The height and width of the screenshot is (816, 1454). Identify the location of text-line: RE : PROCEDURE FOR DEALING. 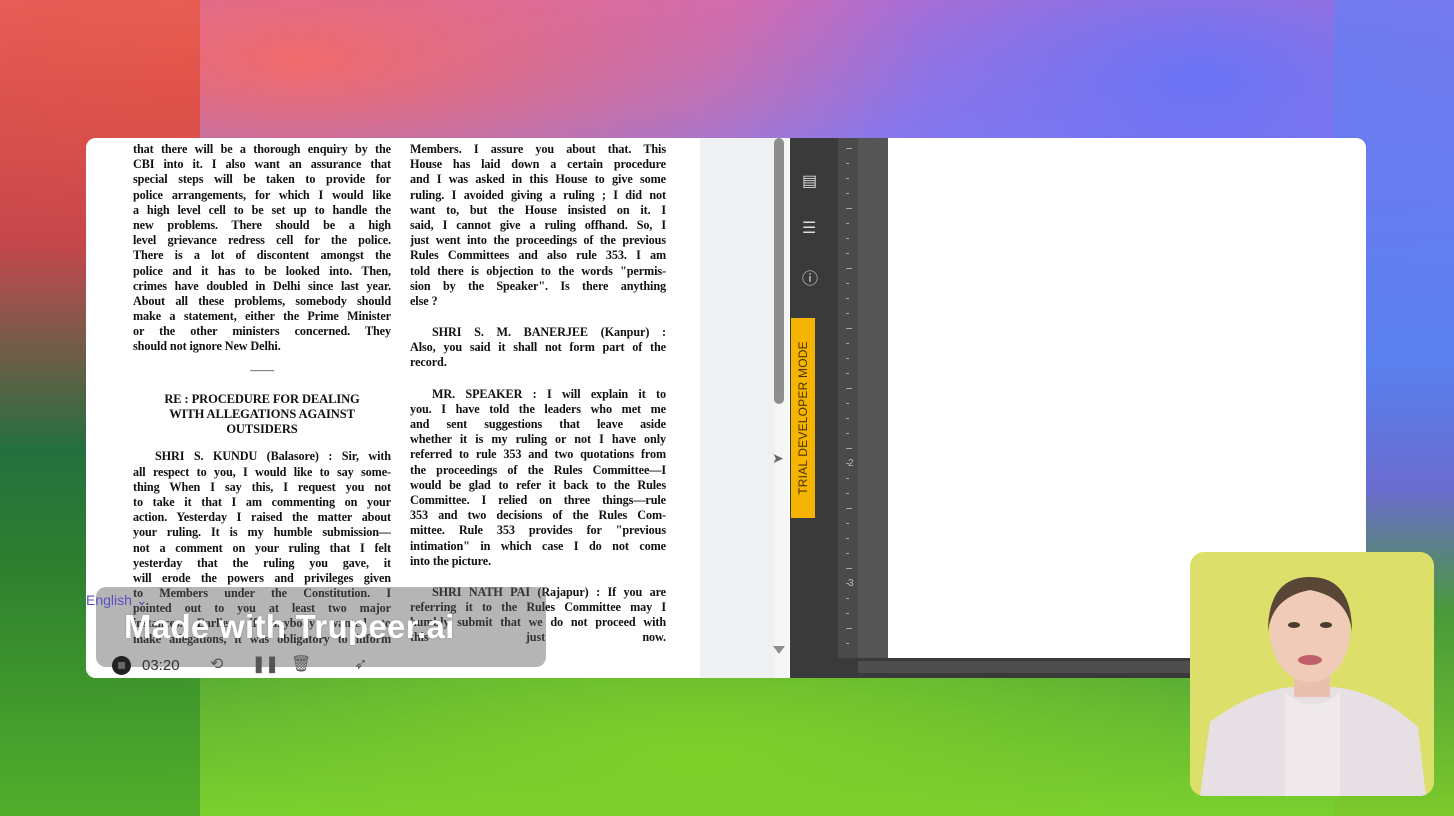
(262, 398).